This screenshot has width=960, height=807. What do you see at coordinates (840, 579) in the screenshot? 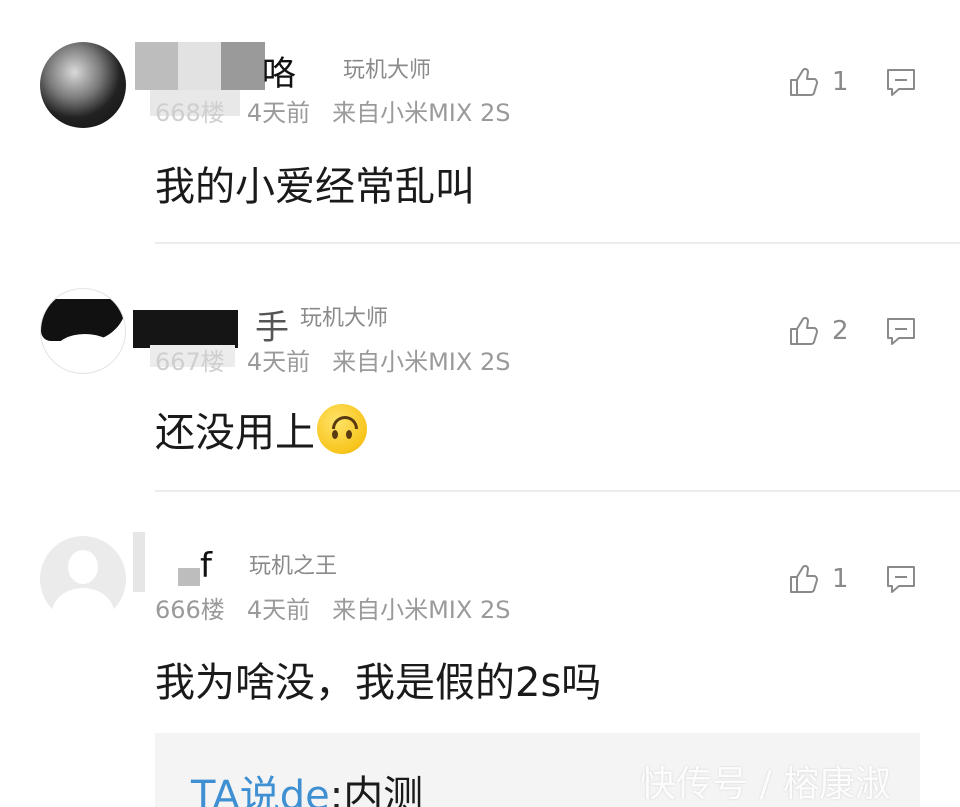
I see `like-count: 1` at bounding box center [840, 579].